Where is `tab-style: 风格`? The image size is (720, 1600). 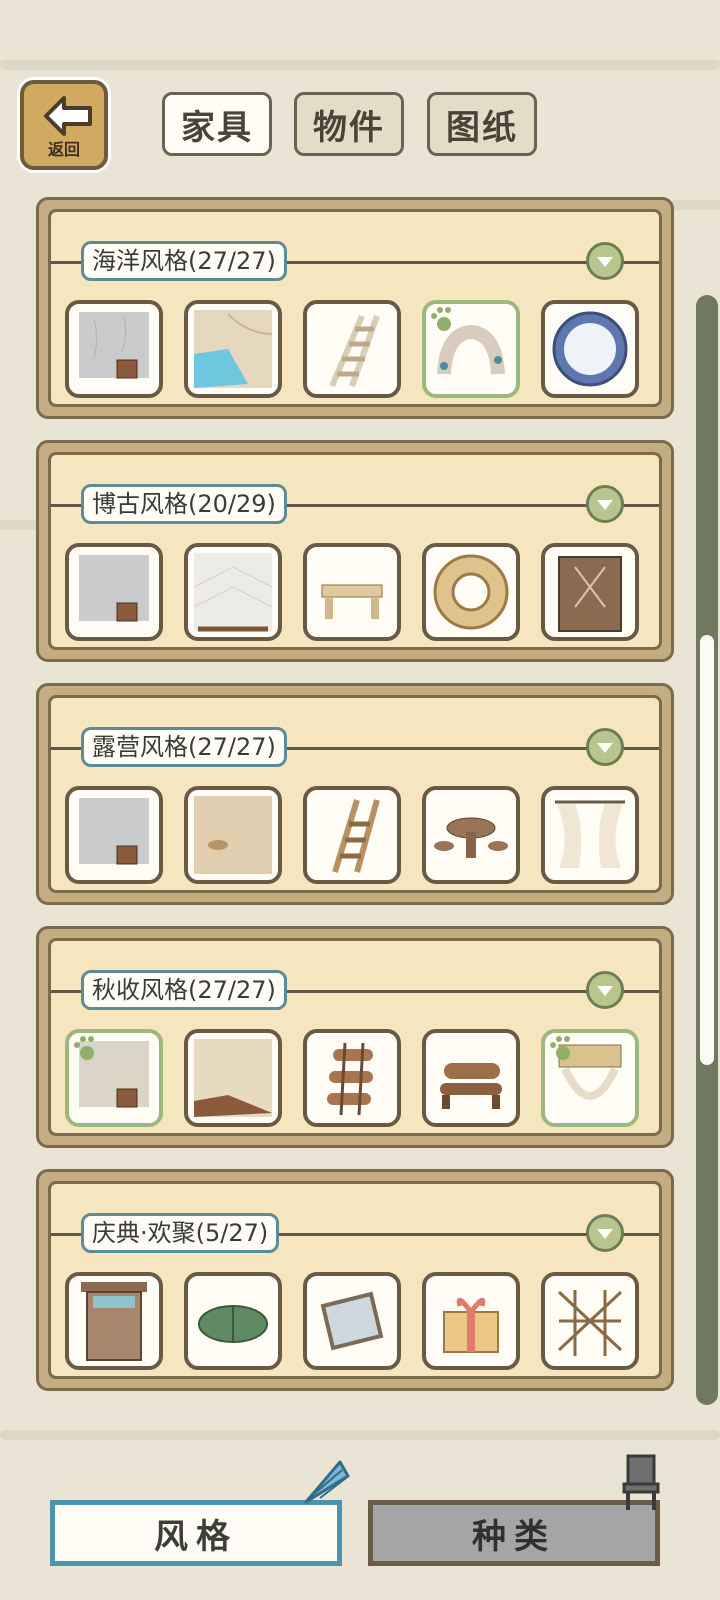 tab-style: 风格 is located at coordinates (196, 1533).